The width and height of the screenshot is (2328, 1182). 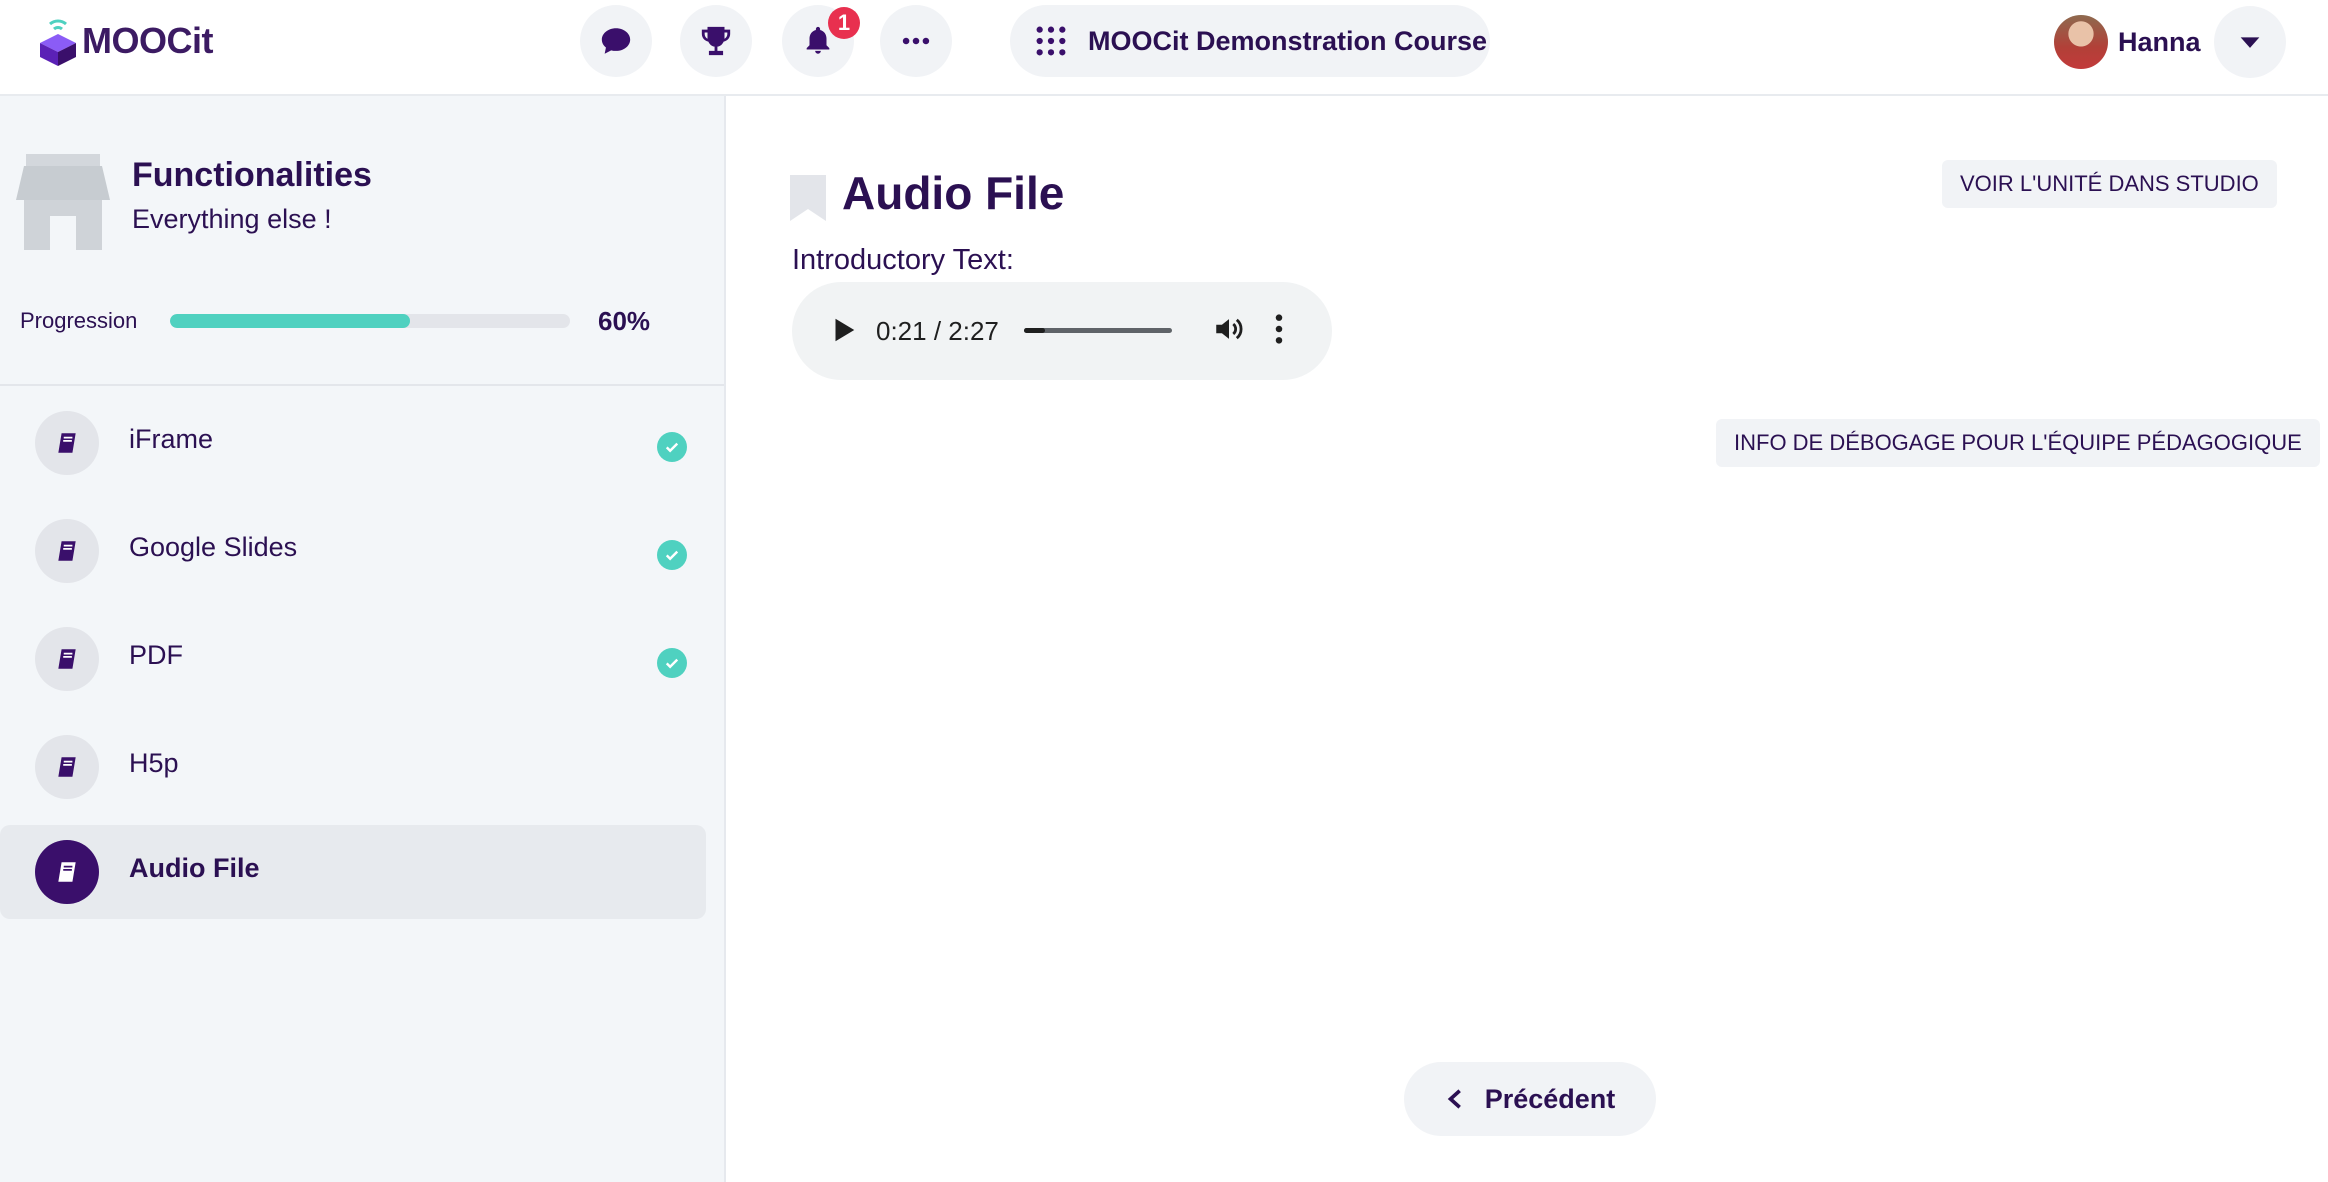 What do you see at coordinates (2159, 41) in the screenshot?
I see `user-name: Hanna` at bounding box center [2159, 41].